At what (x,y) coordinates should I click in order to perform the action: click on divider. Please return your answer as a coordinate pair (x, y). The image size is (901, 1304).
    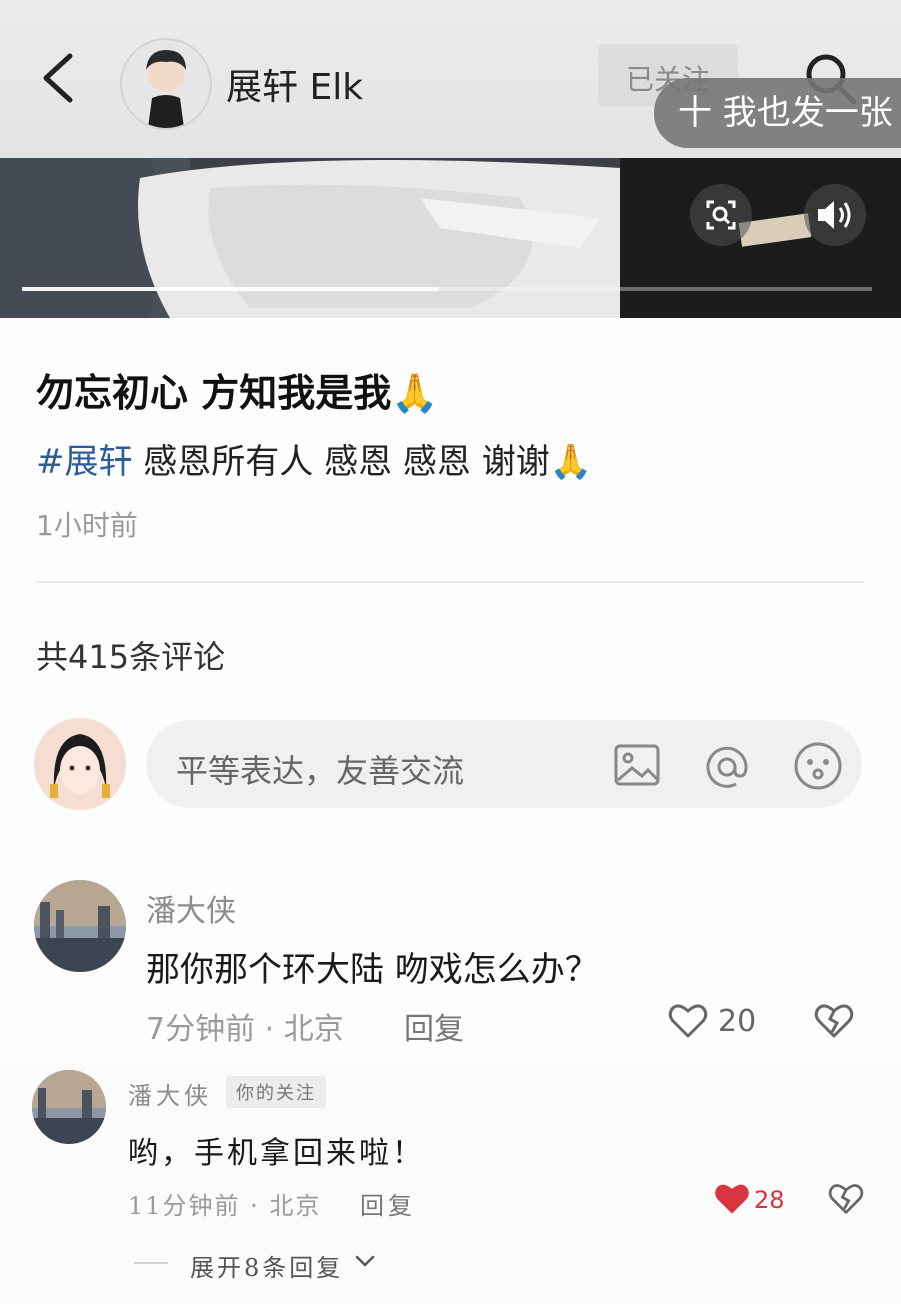
    Looking at the image, I should click on (450, 582).